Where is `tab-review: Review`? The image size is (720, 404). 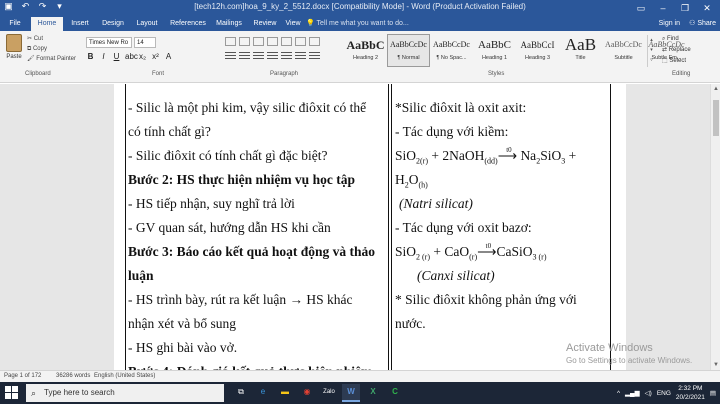
tab-review: Review is located at coordinates (265, 24).